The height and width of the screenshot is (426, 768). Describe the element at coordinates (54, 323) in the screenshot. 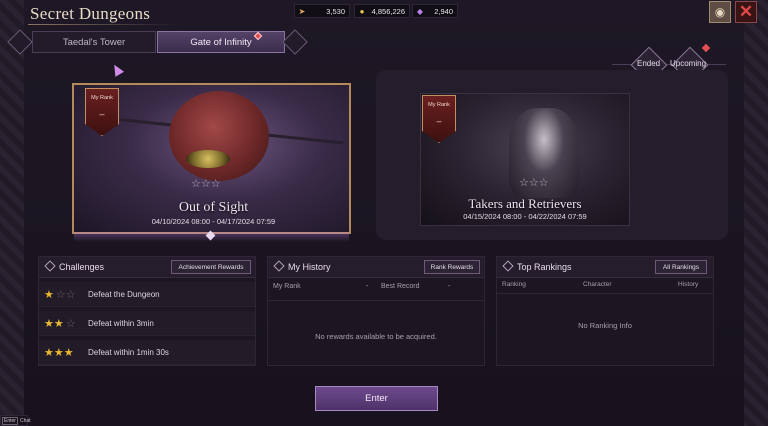

I see `star-filled-icon: ★★` at that location.